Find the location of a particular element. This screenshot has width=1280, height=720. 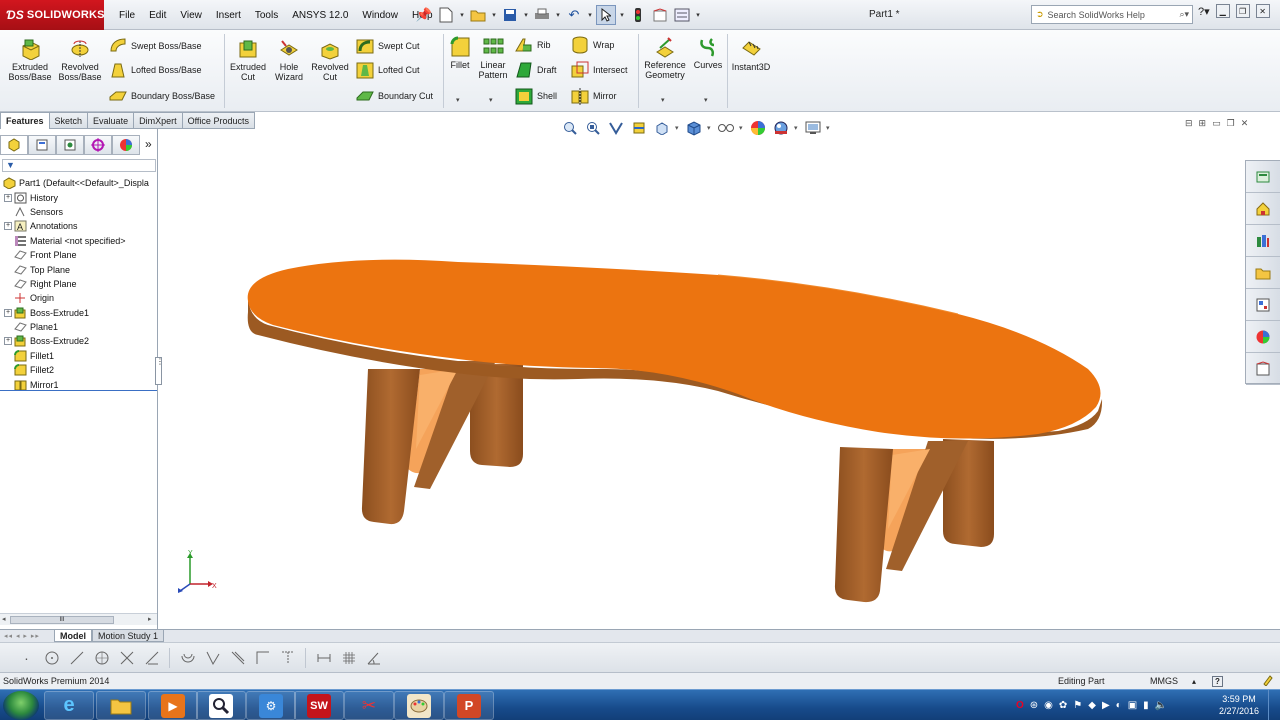

instant3d-button: Instant3D is located at coordinates (751, 55).